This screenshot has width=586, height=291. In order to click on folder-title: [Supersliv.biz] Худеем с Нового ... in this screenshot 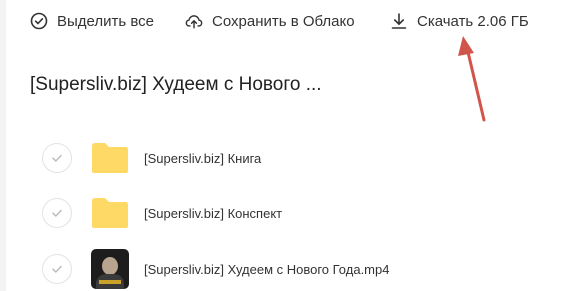, I will do `click(176, 84)`.